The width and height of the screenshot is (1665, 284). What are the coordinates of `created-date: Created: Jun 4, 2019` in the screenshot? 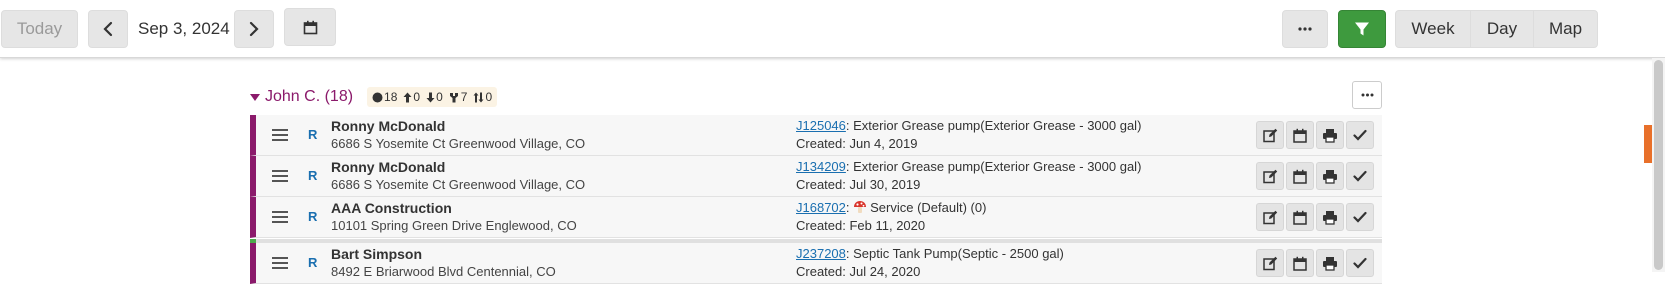 It's located at (857, 143).